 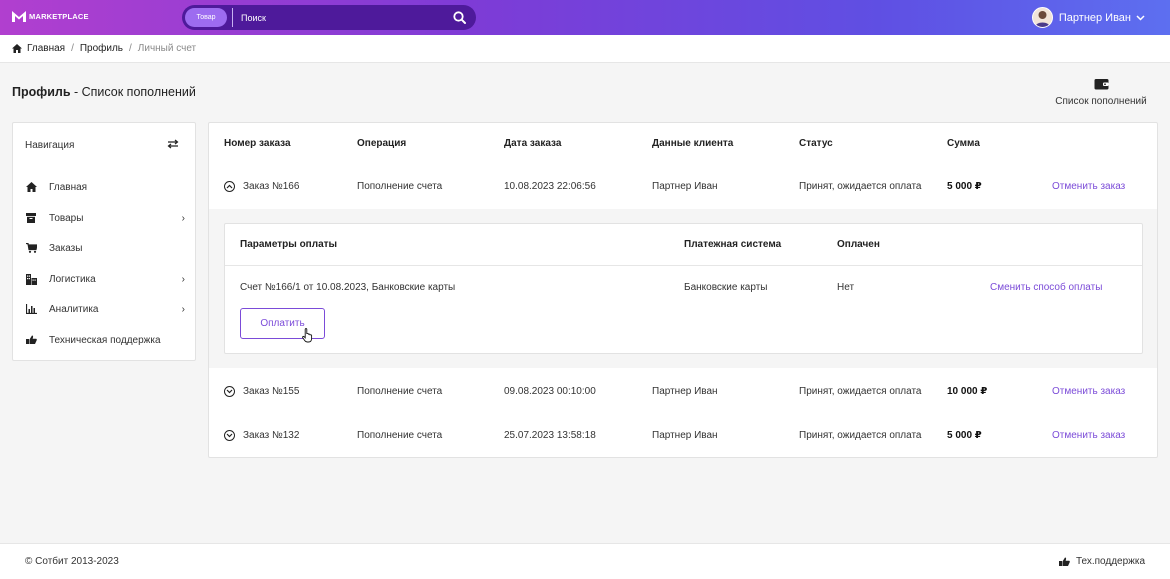 I want to click on breadcrumb-profile: Профиль, so click(x=101, y=48).